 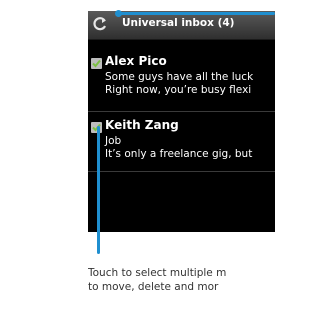 I want to click on sync-icon, so click(x=100, y=24).